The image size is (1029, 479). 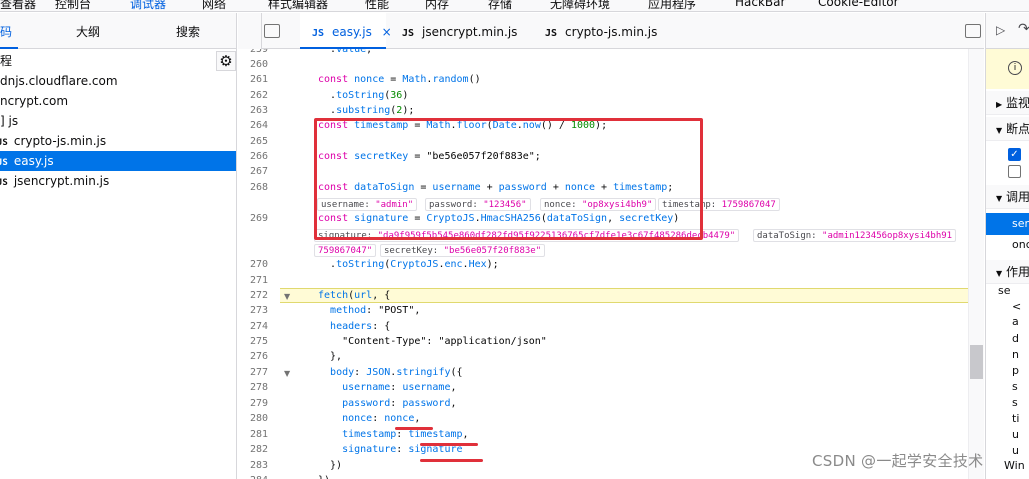 What do you see at coordinates (360, 326) in the screenshot?
I see `code-line: headers: {` at bounding box center [360, 326].